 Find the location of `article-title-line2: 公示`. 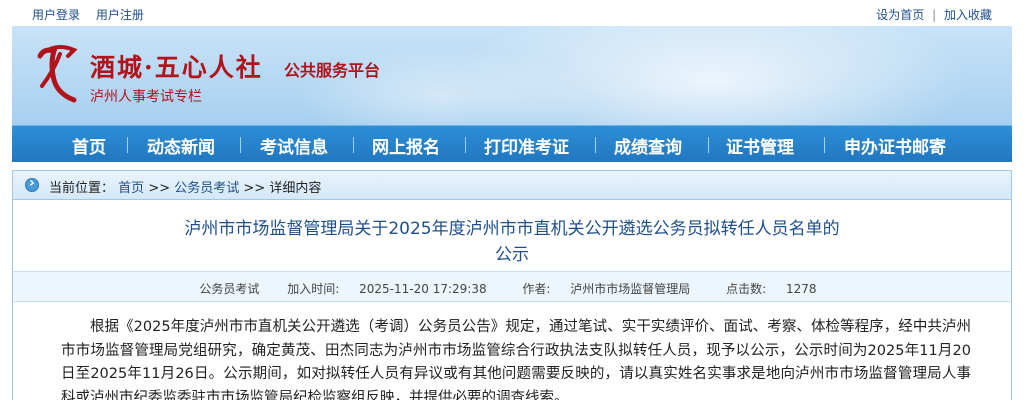

article-title-line2: 公示 is located at coordinates (512, 255).